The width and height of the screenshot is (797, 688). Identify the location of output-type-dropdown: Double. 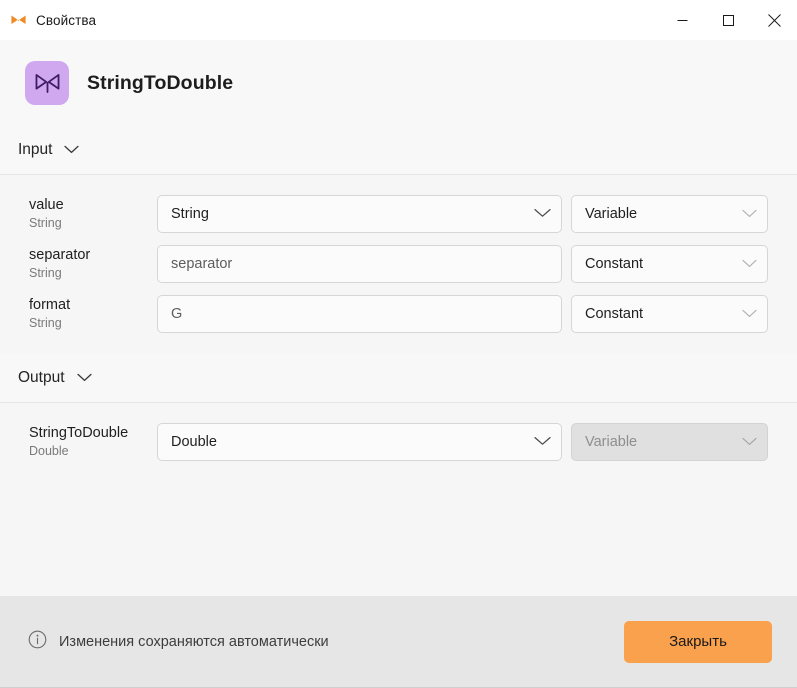
(359, 442).